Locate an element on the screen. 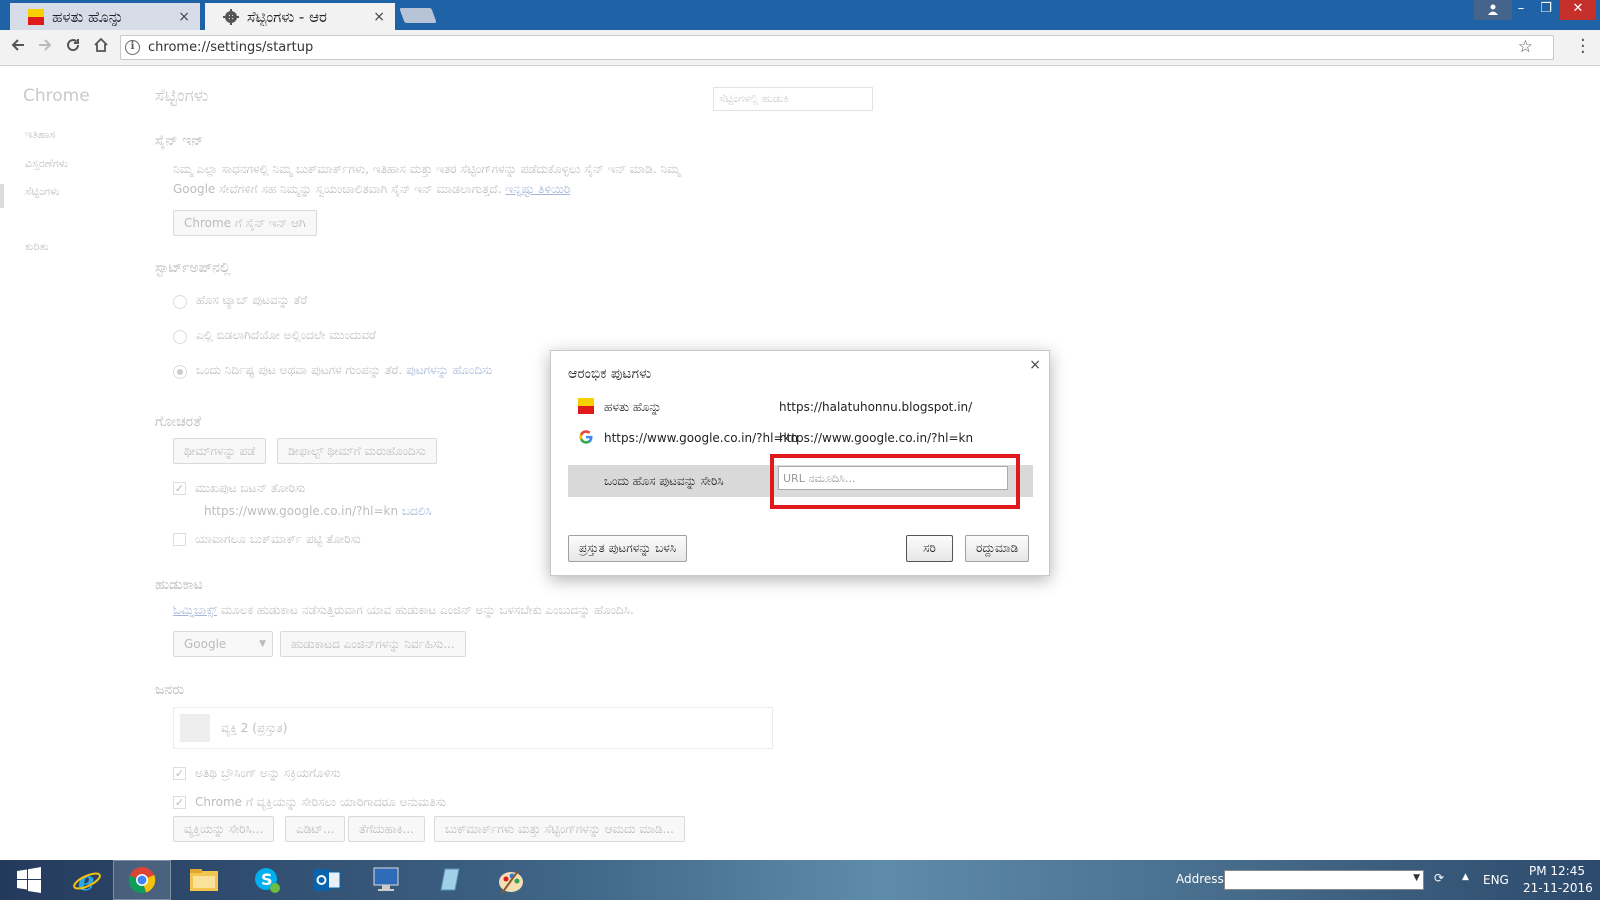 The height and width of the screenshot is (900, 1600). chrome-icon is located at coordinates (142, 880).